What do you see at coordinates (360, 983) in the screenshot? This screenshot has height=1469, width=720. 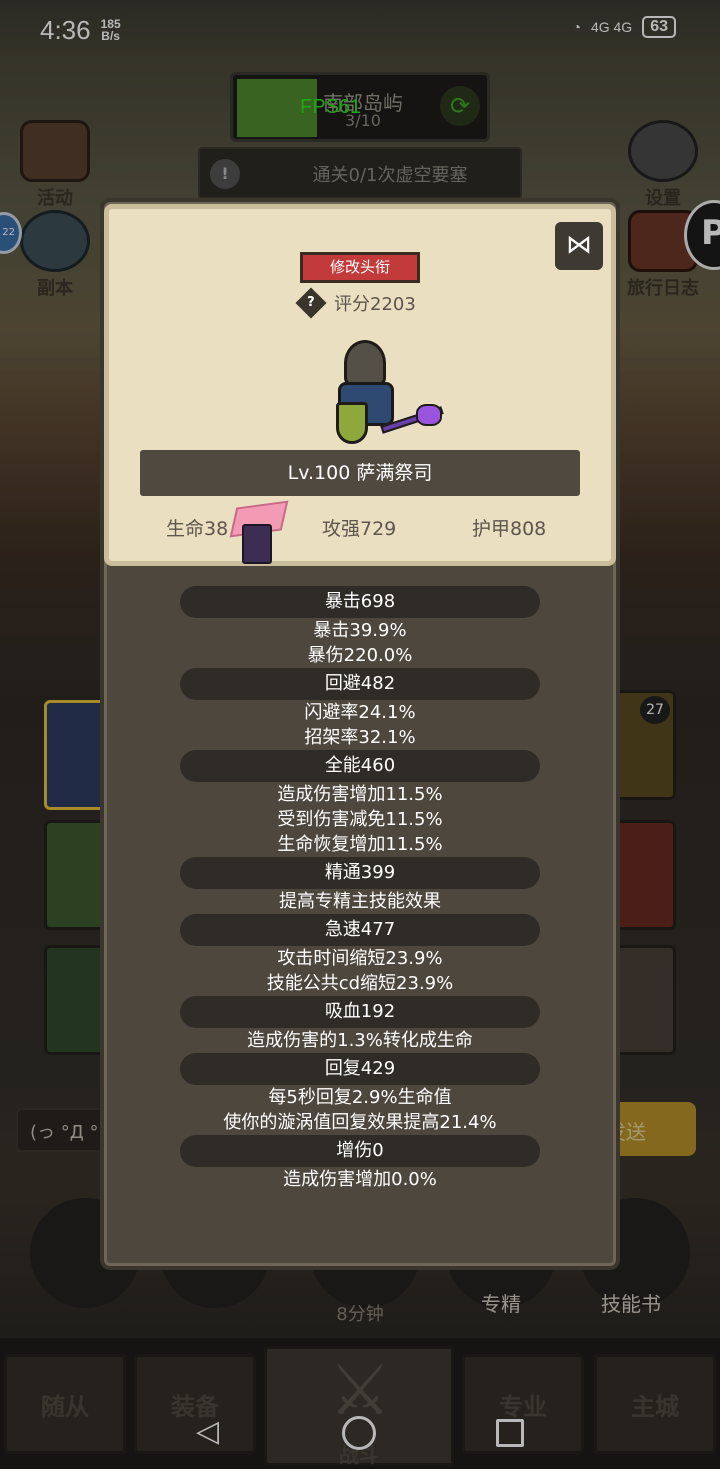 I see `section-line: 技能公共cd缩短23.9%` at bounding box center [360, 983].